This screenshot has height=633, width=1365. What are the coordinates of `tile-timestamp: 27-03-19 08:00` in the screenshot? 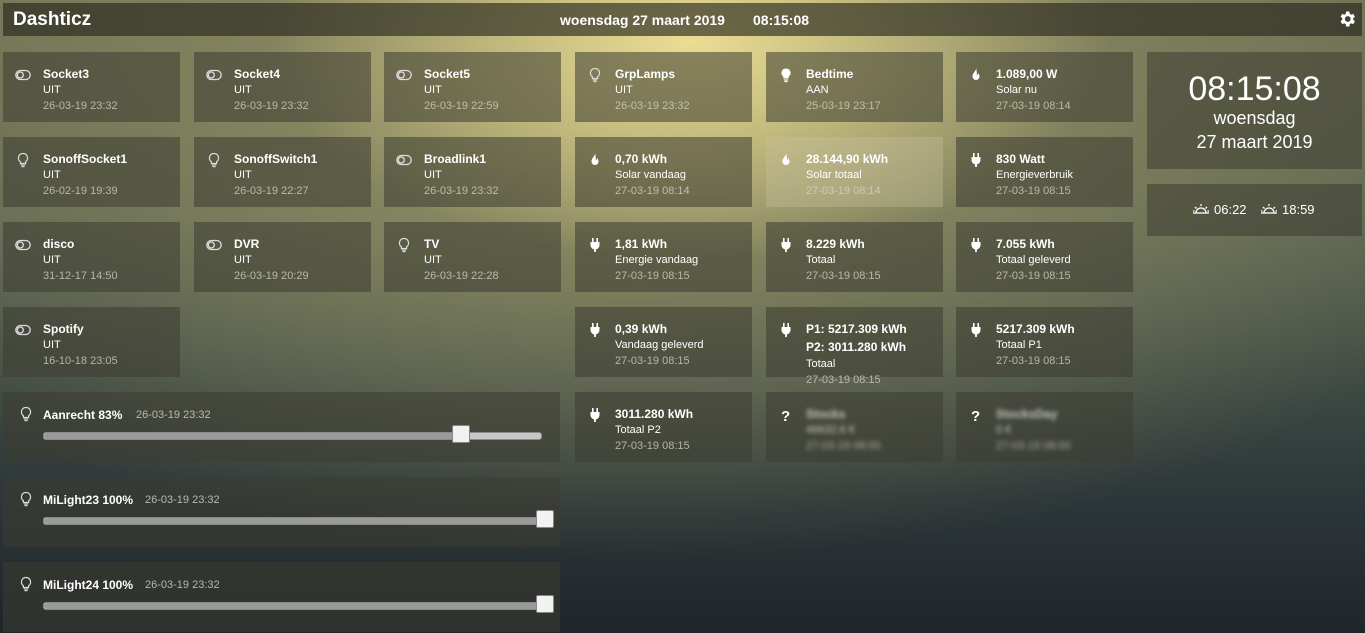 It's located at (1033, 446).